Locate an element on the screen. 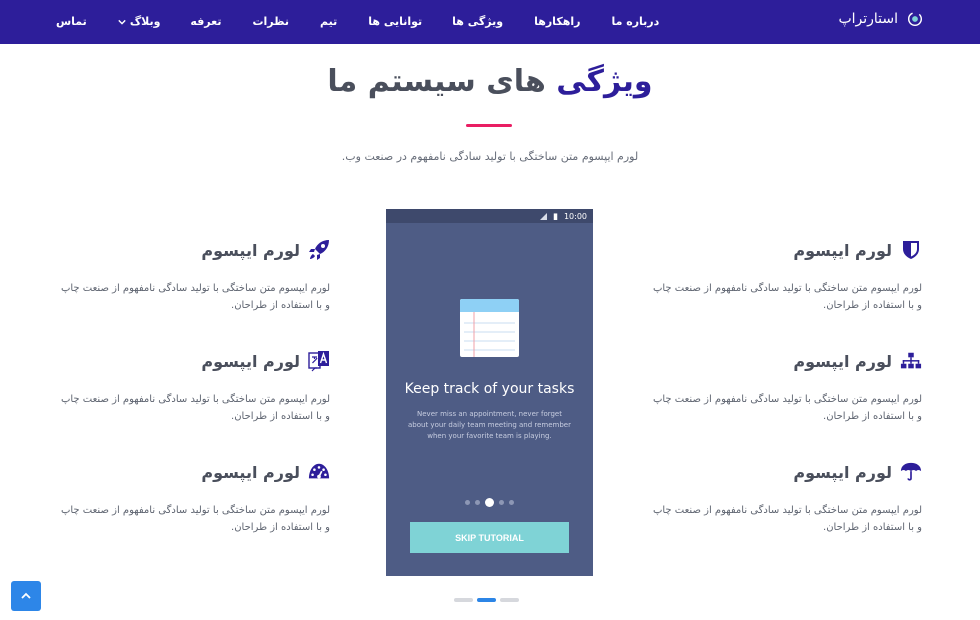  phone-slide-indicator is located at coordinates (489, 502).